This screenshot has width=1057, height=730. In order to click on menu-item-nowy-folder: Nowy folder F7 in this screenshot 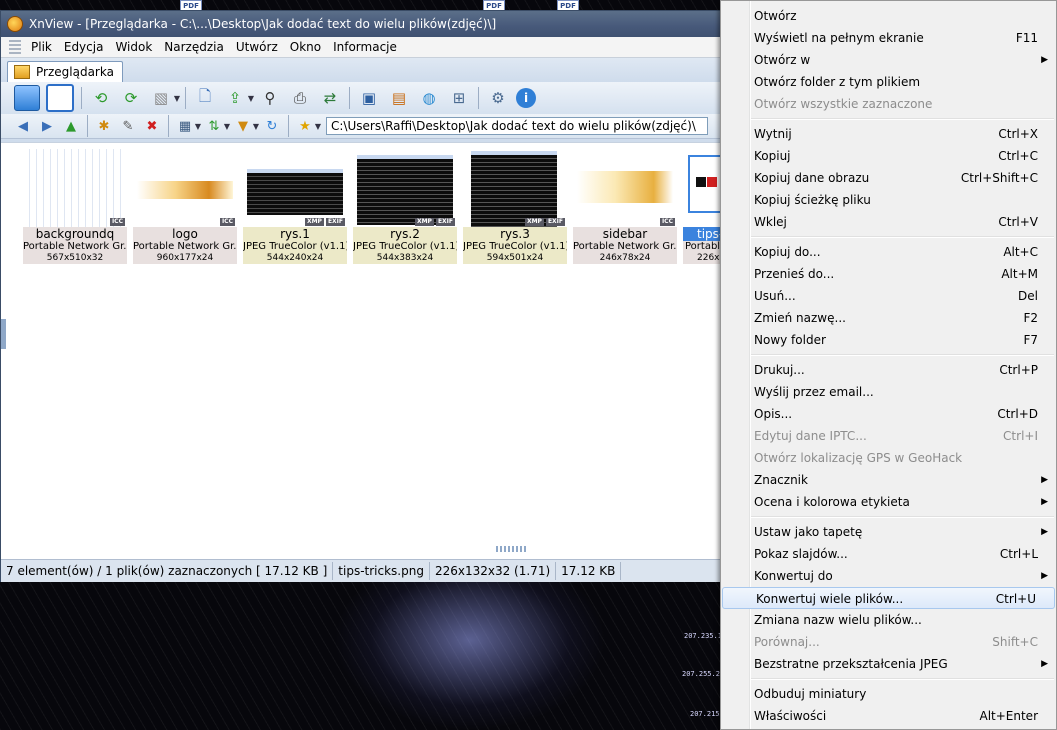, I will do `click(888, 340)`.